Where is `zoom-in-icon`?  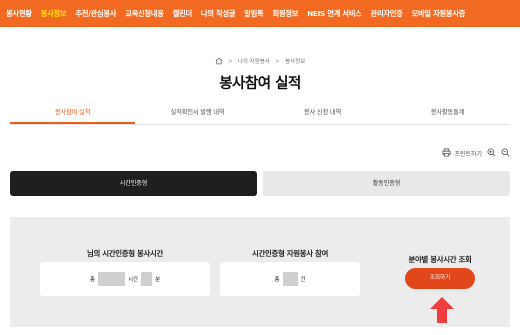
zoom-in-icon is located at coordinates (491, 153).